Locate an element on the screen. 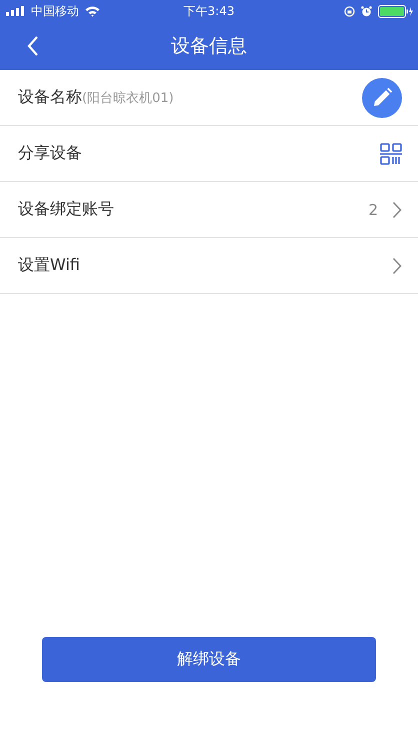 This screenshot has height=743, width=418. back-icon is located at coordinates (33, 46).